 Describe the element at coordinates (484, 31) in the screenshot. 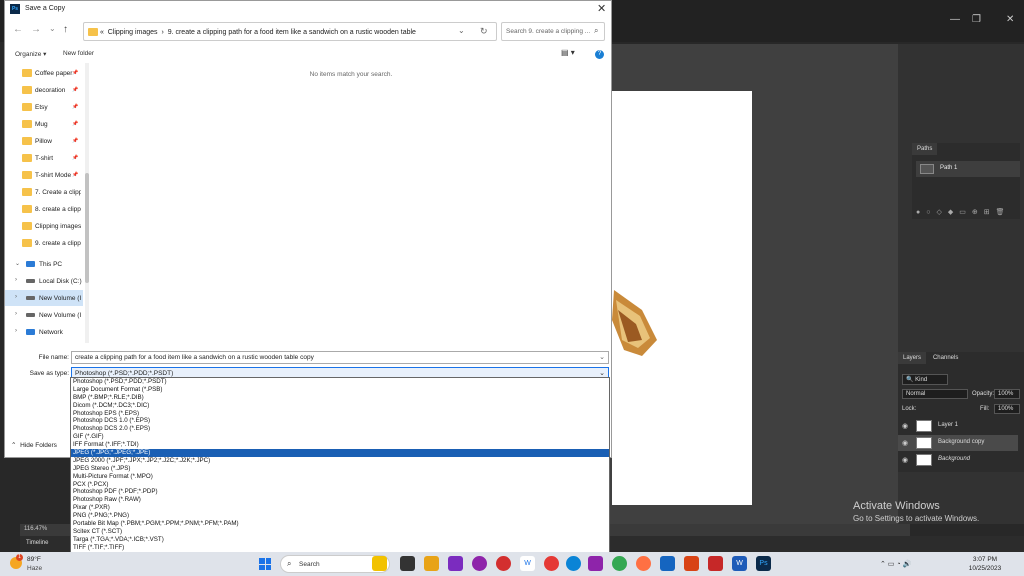

I see `refresh-icon: ↻` at that location.